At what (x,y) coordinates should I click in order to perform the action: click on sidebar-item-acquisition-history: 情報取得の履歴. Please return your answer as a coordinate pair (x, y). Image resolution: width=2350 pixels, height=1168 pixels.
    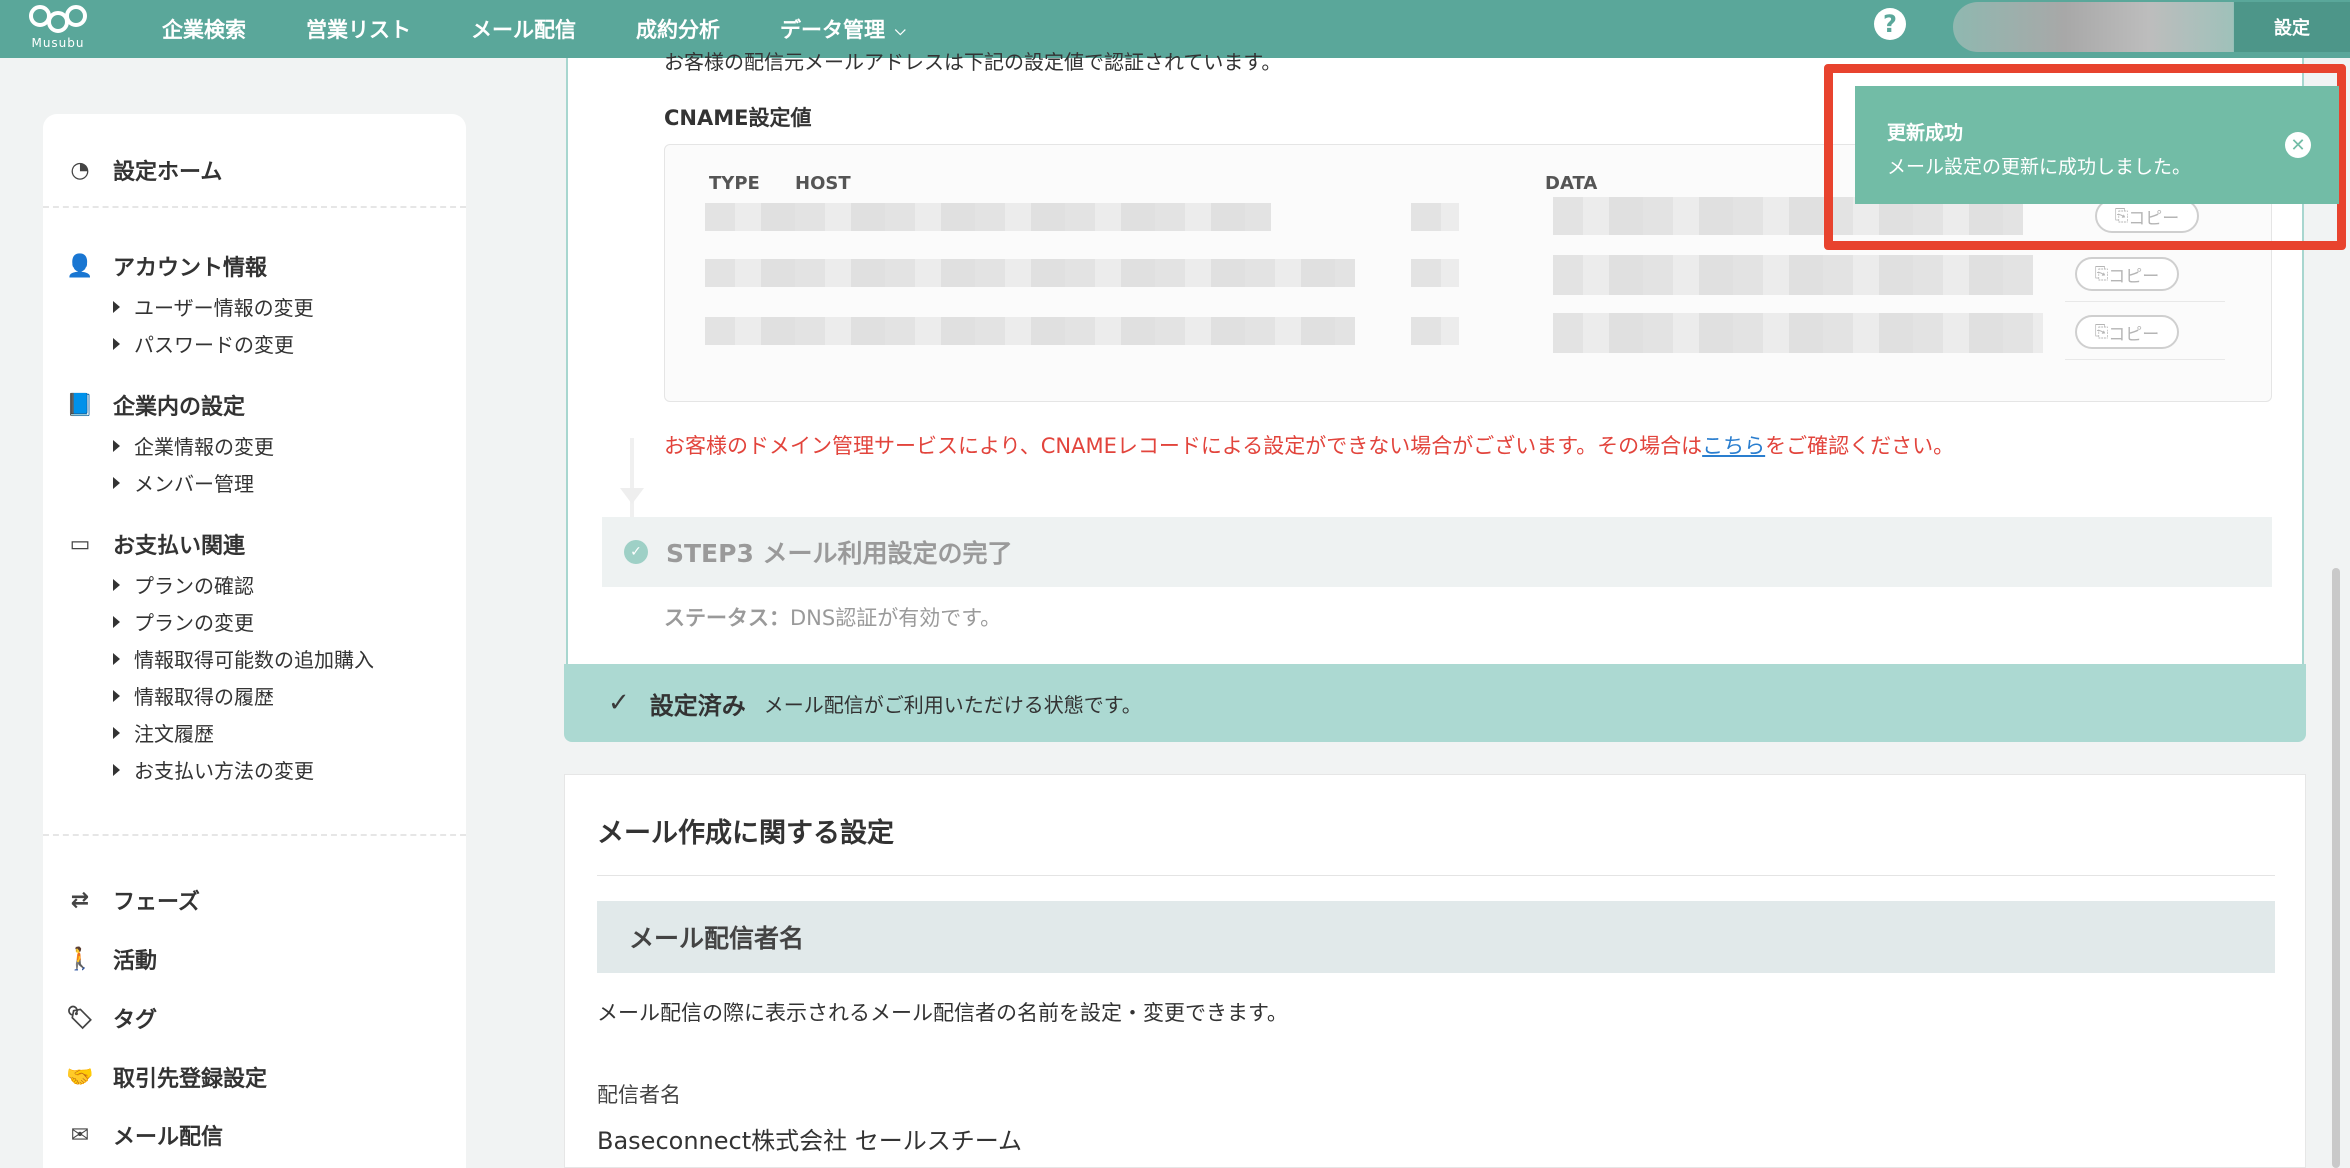
    Looking at the image, I should click on (219, 695).